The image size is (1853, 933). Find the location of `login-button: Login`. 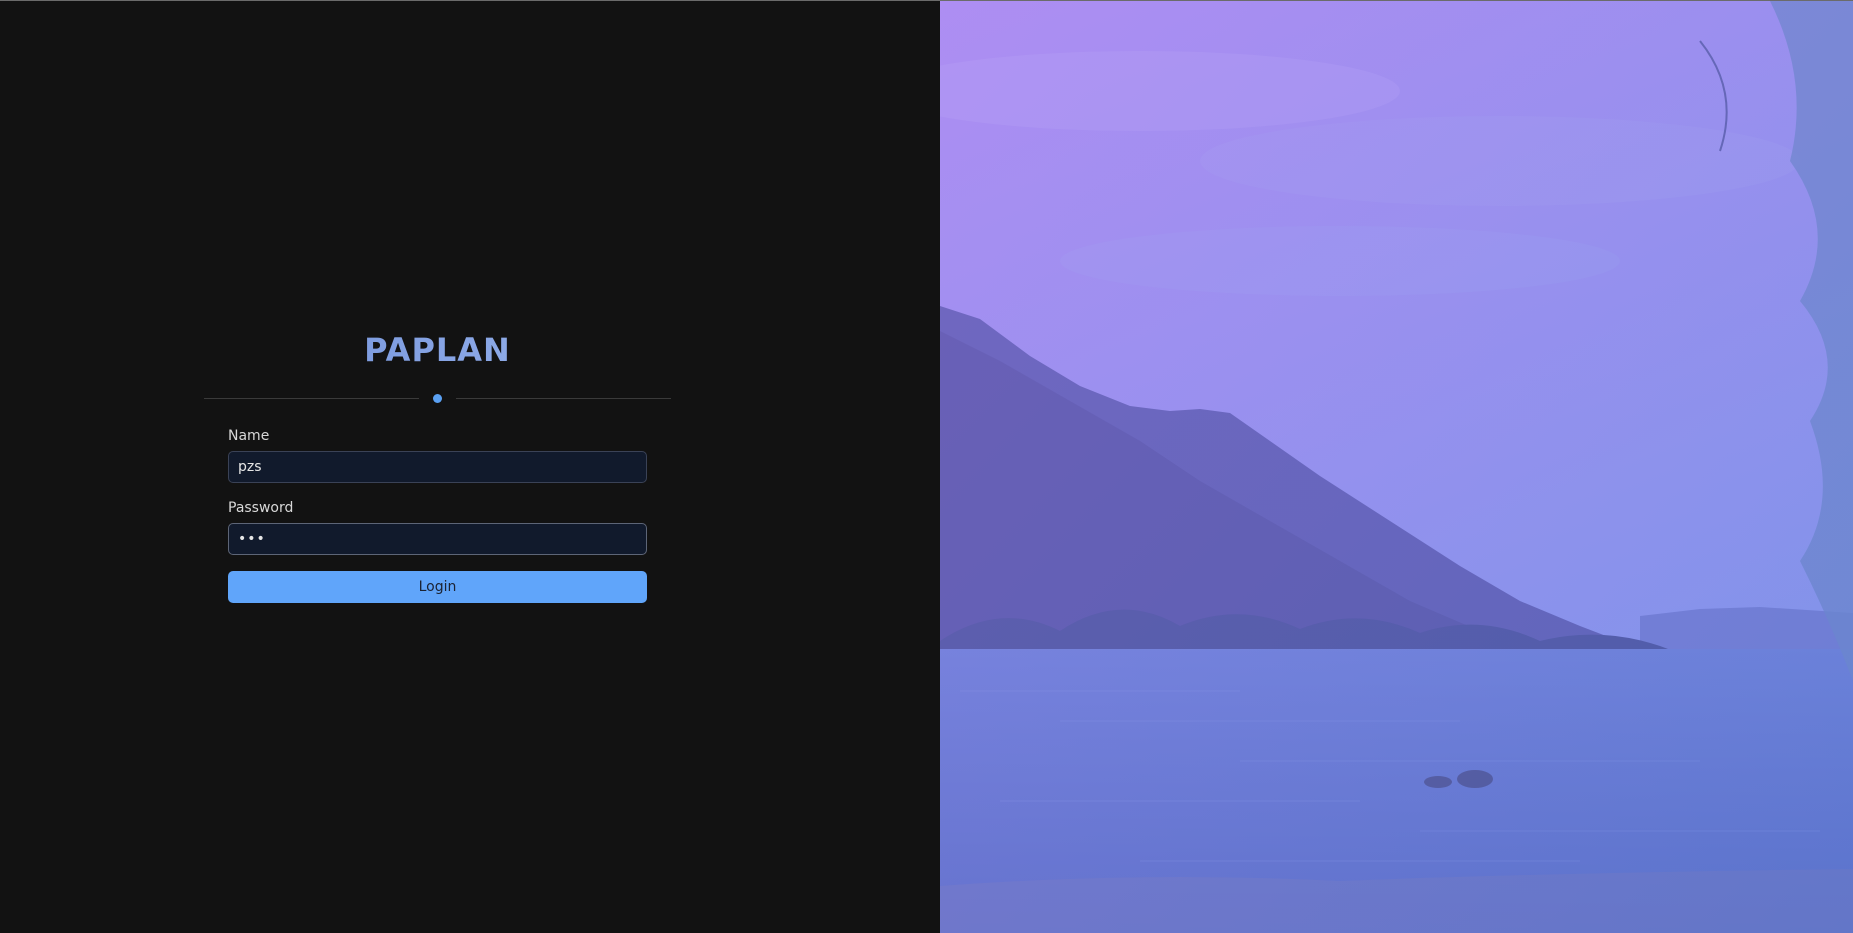

login-button: Login is located at coordinates (437, 587).